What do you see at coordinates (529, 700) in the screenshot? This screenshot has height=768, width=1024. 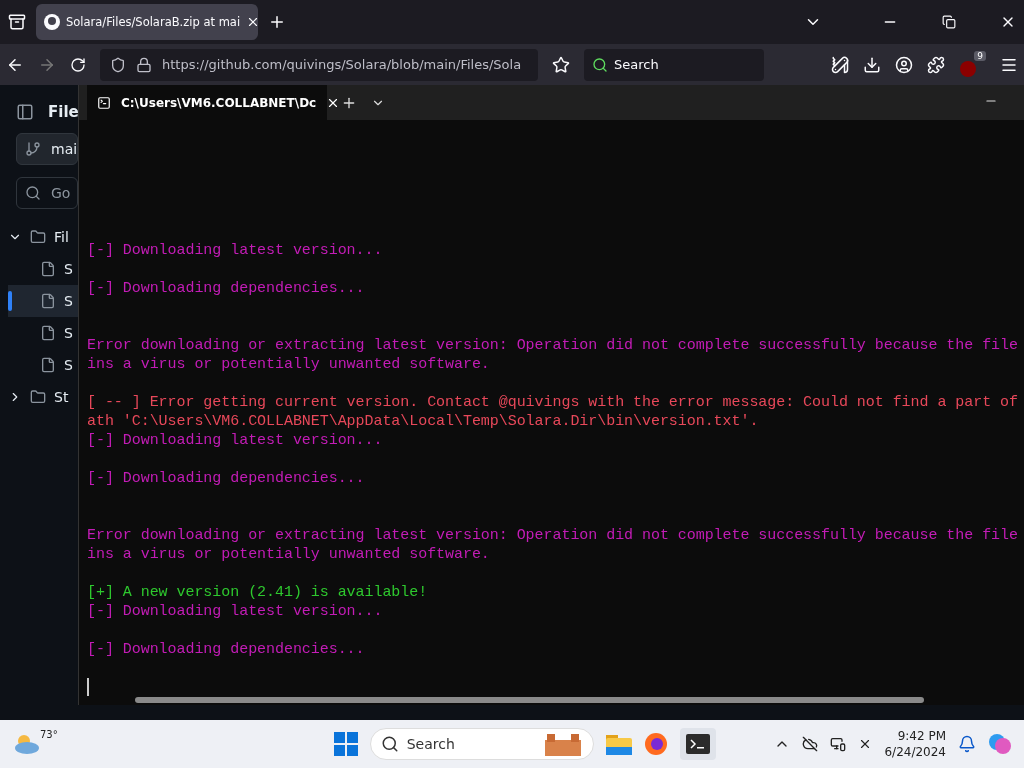 I see `scrollbar` at bounding box center [529, 700].